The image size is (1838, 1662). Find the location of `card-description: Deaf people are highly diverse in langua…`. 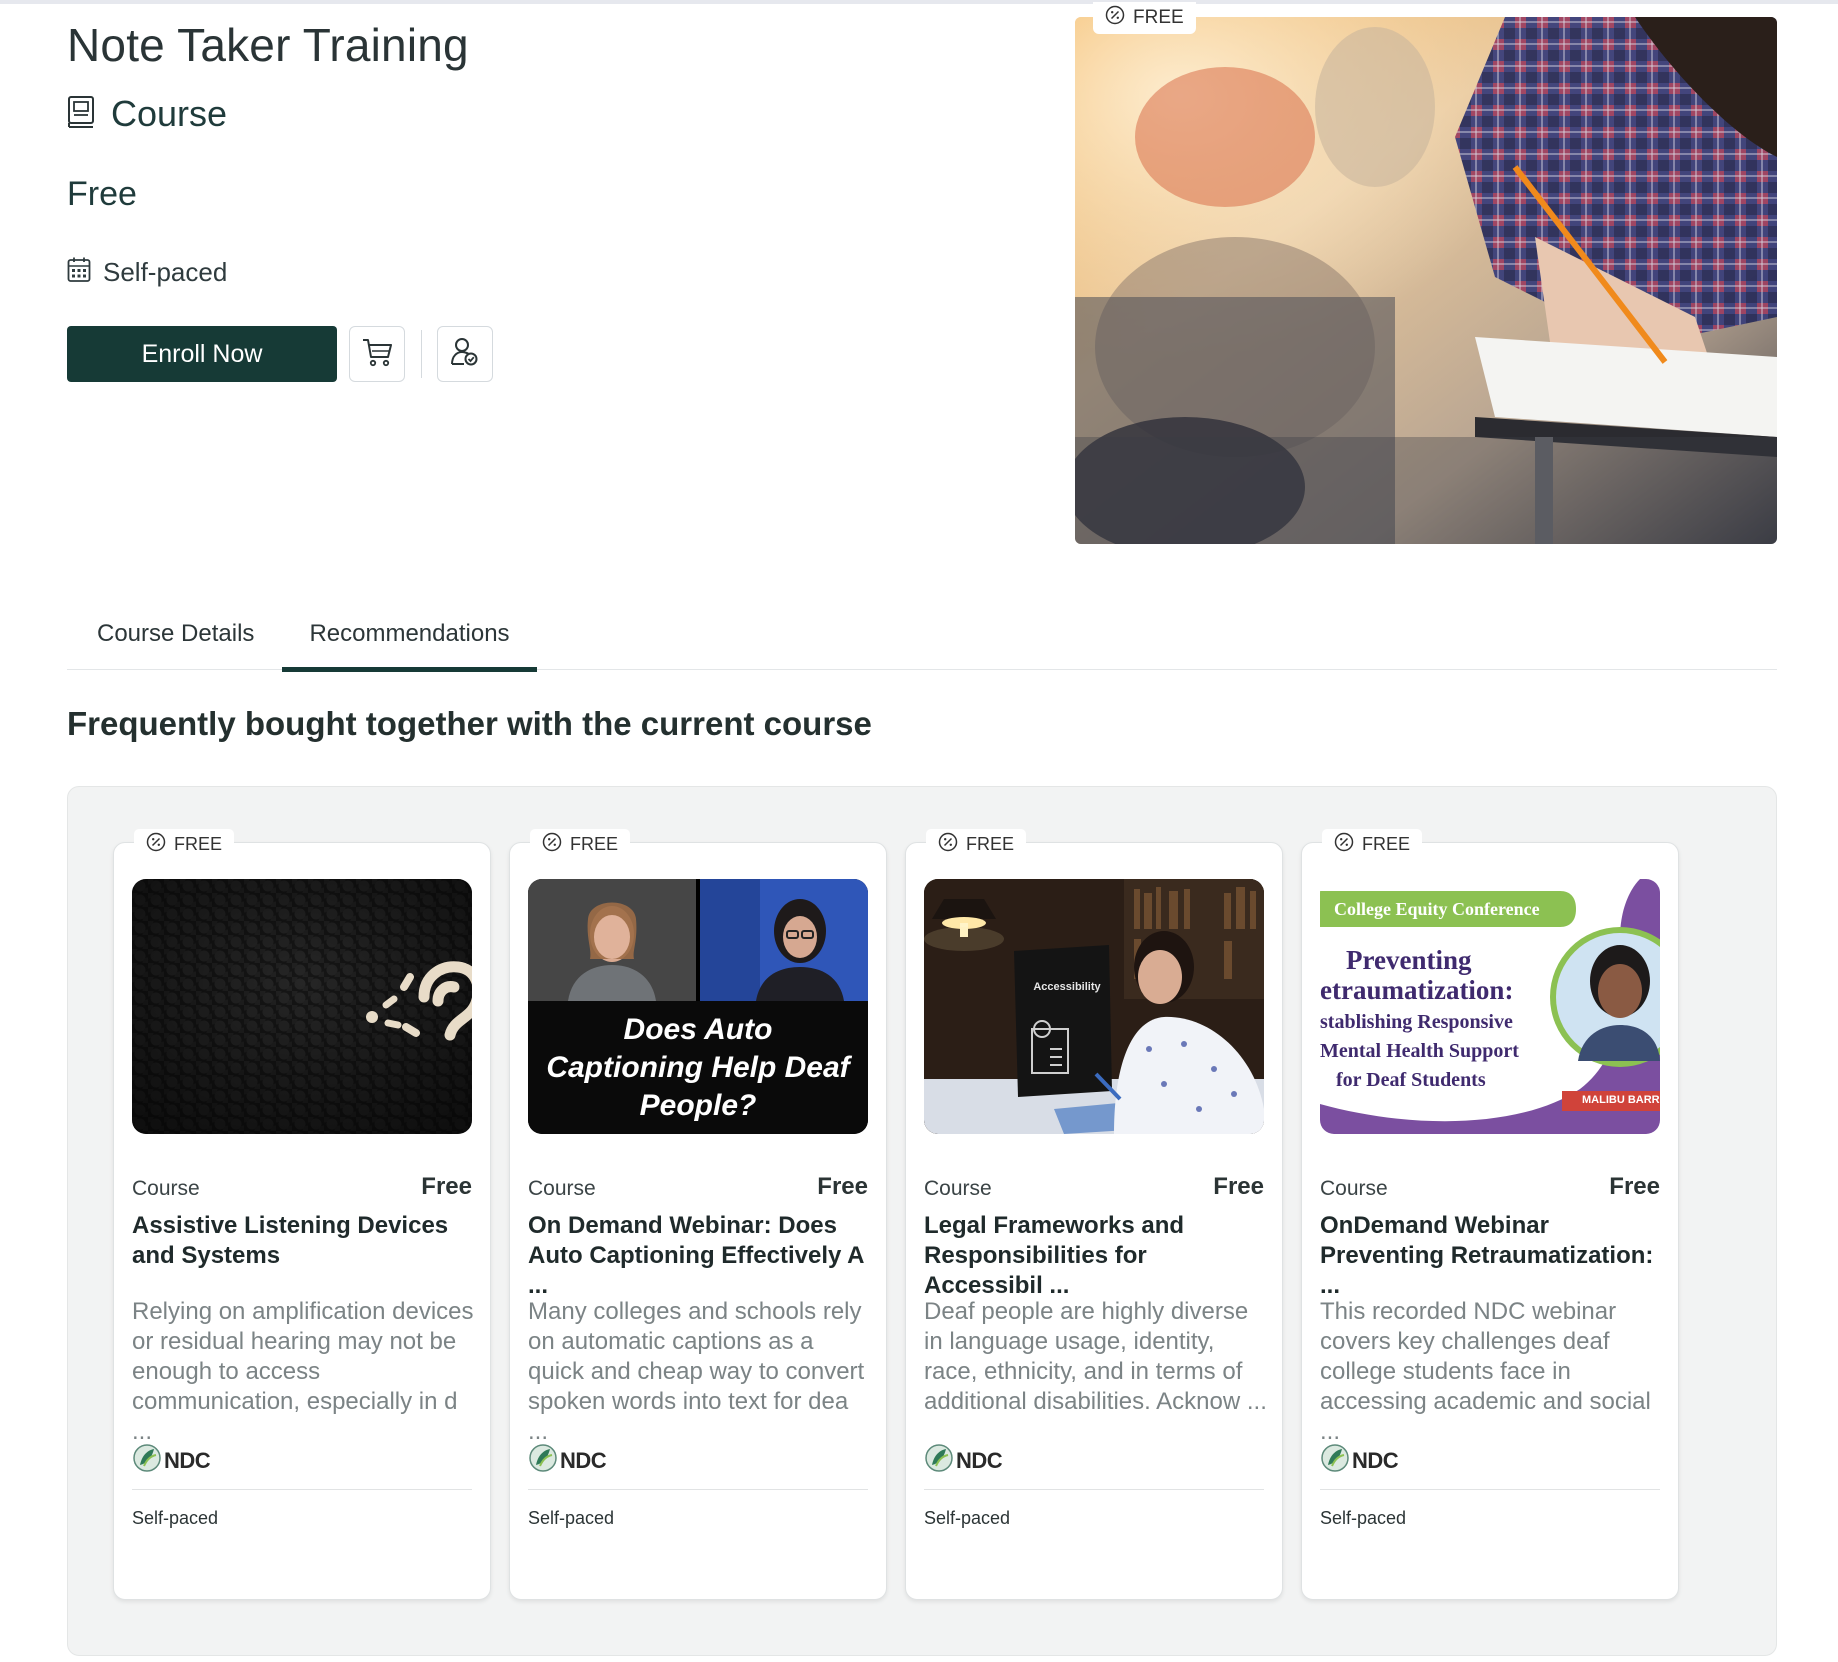

card-description: Deaf people are highly diverse in langua… is located at coordinates (1095, 1356).